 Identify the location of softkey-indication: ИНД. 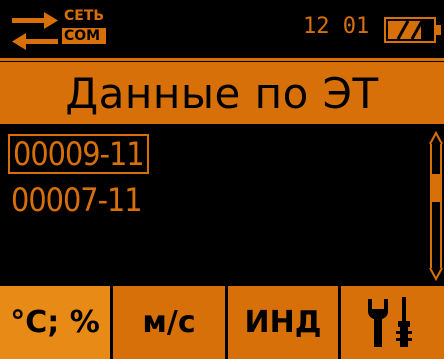
(283, 322).